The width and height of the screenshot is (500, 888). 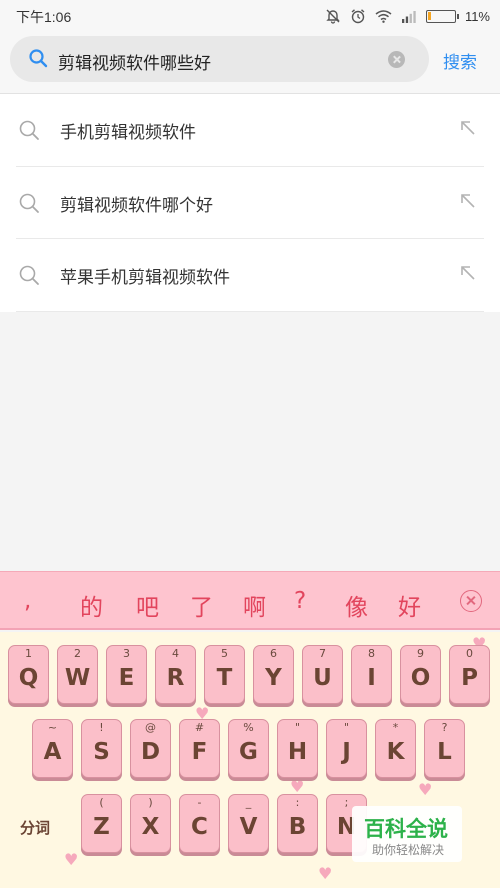 What do you see at coordinates (136, 205) in the screenshot?
I see `suggestion-text: 剪辑视频软件哪个好` at bounding box center [136, 205].